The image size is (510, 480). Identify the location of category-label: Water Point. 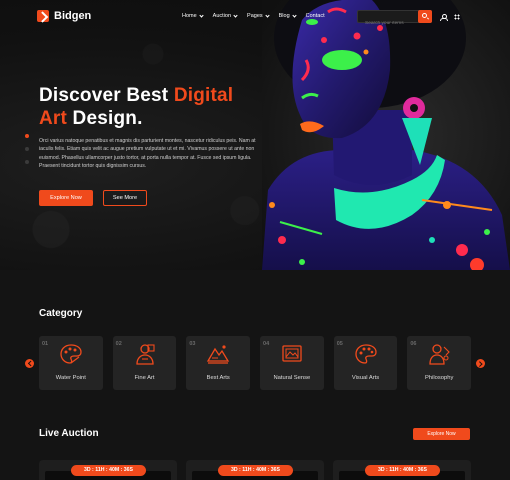
(70, 378).